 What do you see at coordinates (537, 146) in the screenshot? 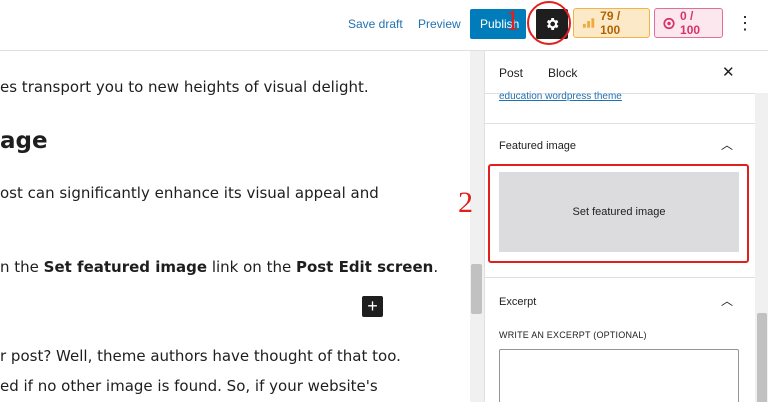
I see `featured-image-panel-title: Featured image` at bounding box center [537, 146].